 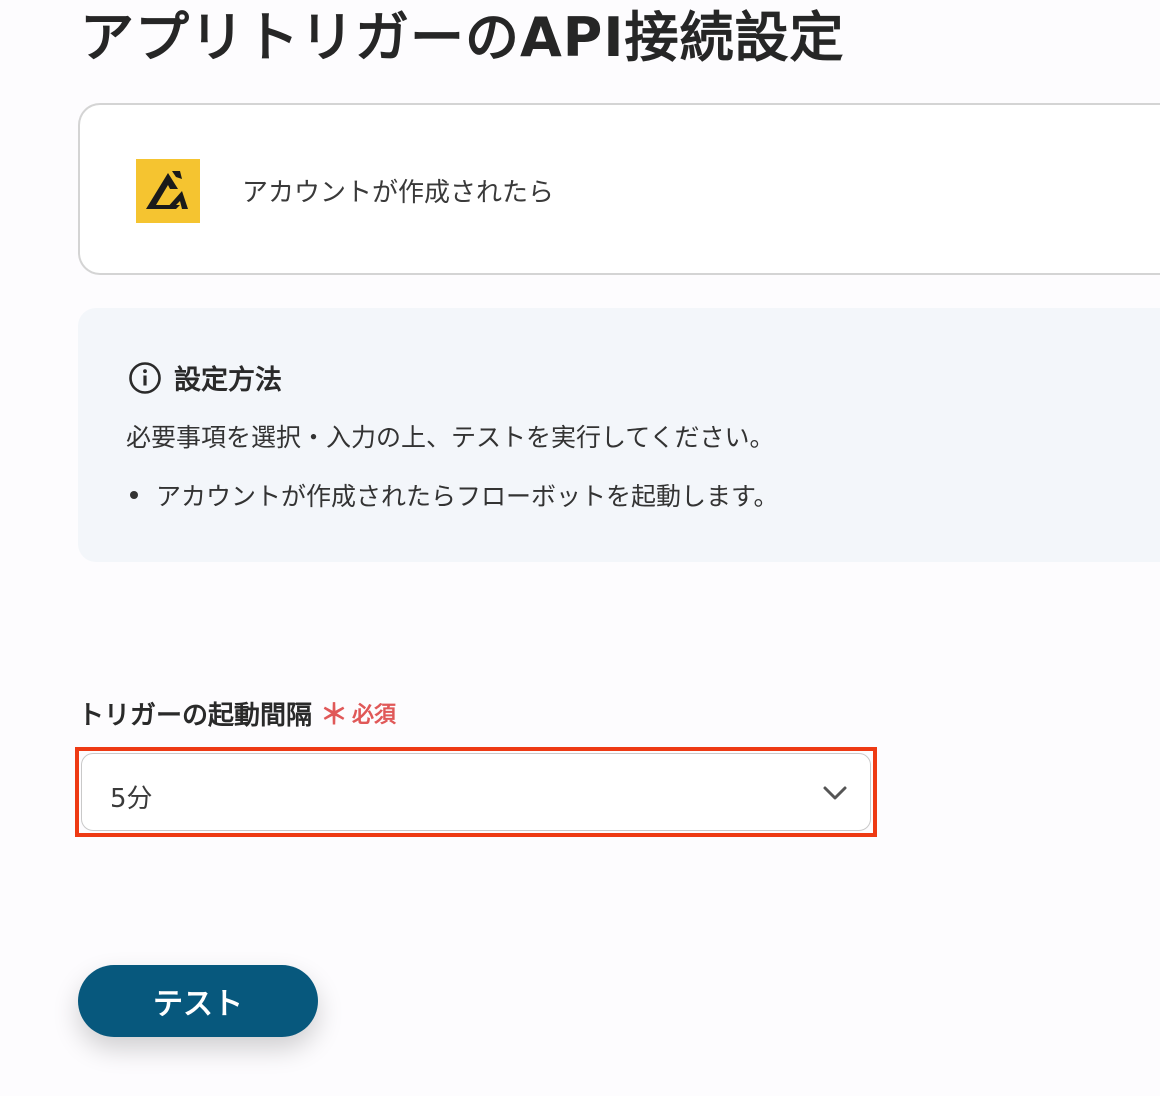 What do you see at coordinates (462, 37) in the screenshot?
I see `page-title: アプリトリガーのAPI接続設定` at bounding box center [462, 37].